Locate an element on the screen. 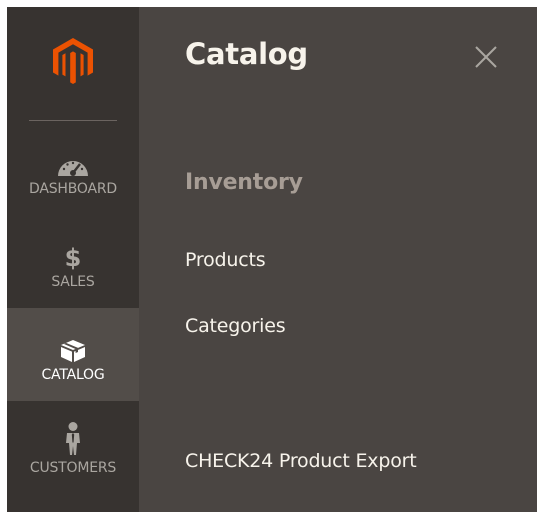 The width and height of the screenshot is (537, 512). close-icon is located at coordinates (486, 57).